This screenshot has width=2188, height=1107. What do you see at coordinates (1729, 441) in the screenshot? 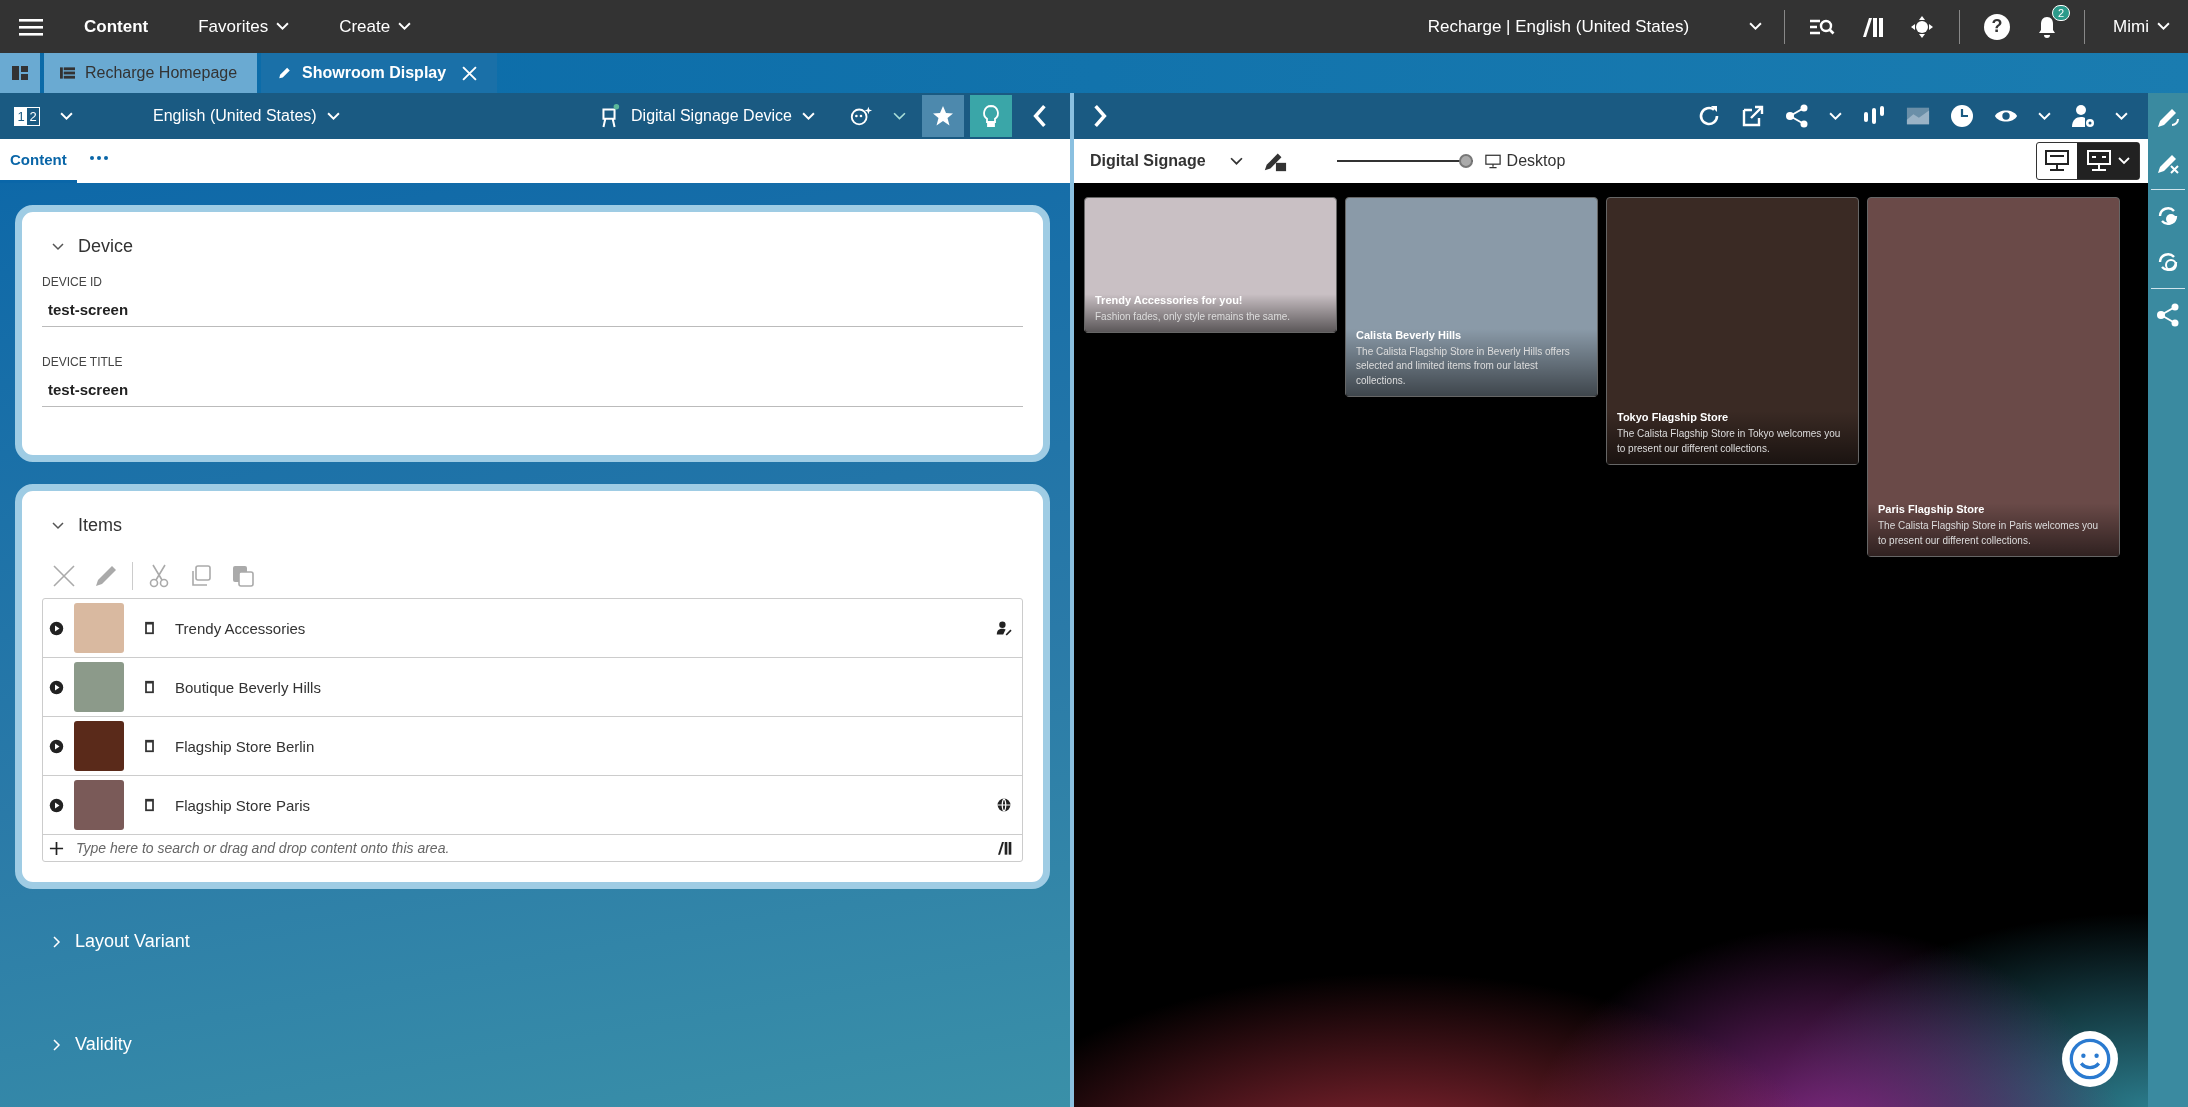
I see `teaser-text: The Calista Flagship Store in Tokyo welcomes you to present our different collections.` at bounding box center [1729, 441].